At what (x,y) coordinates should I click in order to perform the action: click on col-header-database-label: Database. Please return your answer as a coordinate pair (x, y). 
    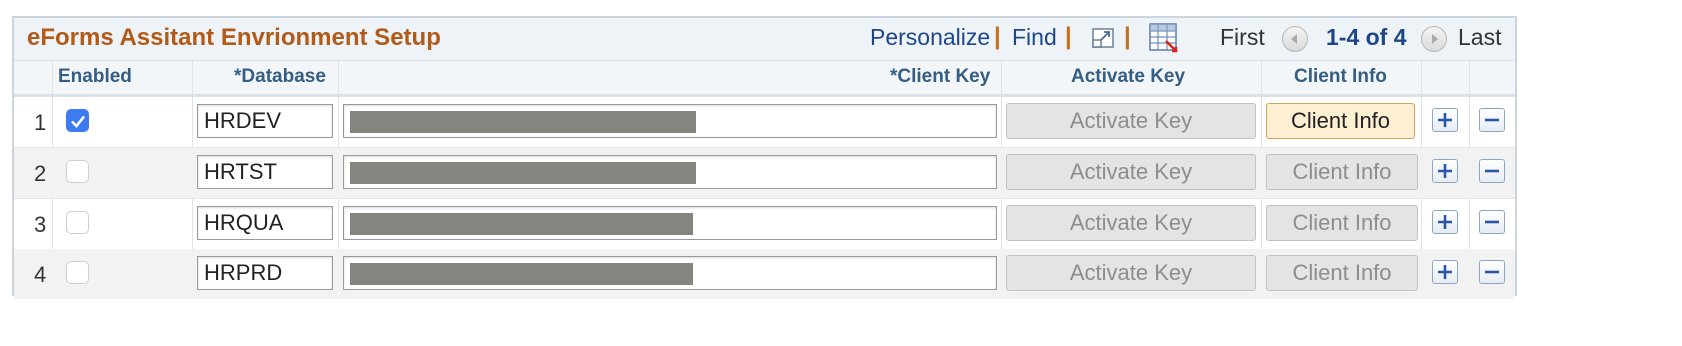
    Looking at the image, I should click on (283, 76).